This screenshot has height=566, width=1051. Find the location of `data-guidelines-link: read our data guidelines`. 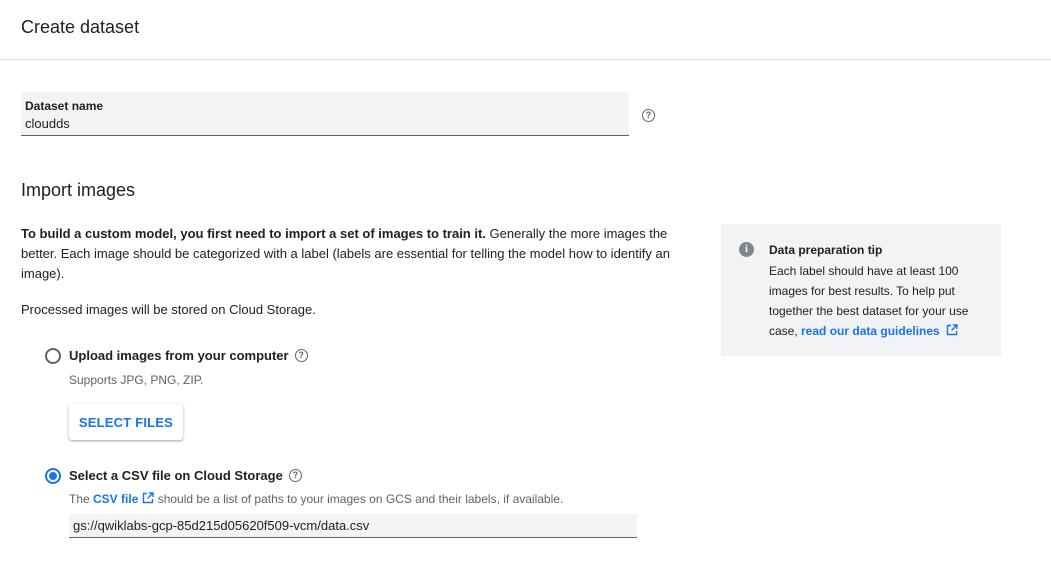

data-guidelines-link: read our data guidelines is located at coordinates (879, 331).